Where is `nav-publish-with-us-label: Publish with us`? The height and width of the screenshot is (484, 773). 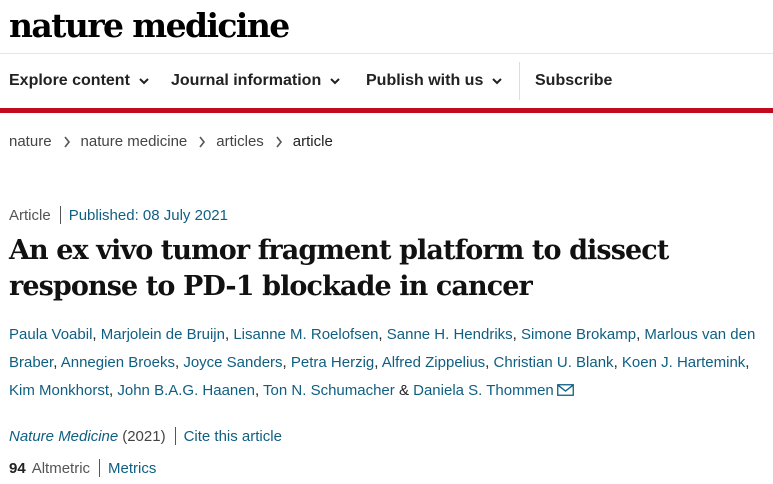 nav-publish-with-us-label: Publish with us is located at coordinates (425, 80).